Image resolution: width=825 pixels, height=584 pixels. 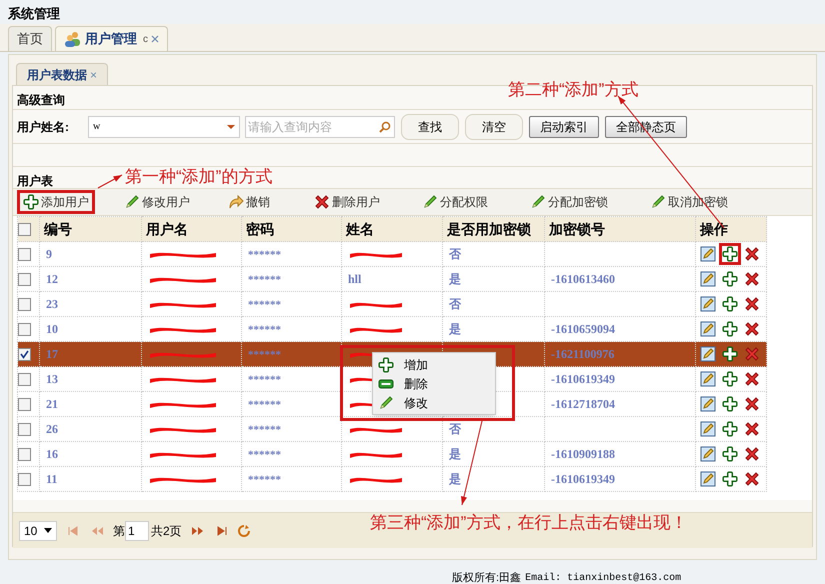 I want to click on column-header: 用户名, so click(x=167, y=228).